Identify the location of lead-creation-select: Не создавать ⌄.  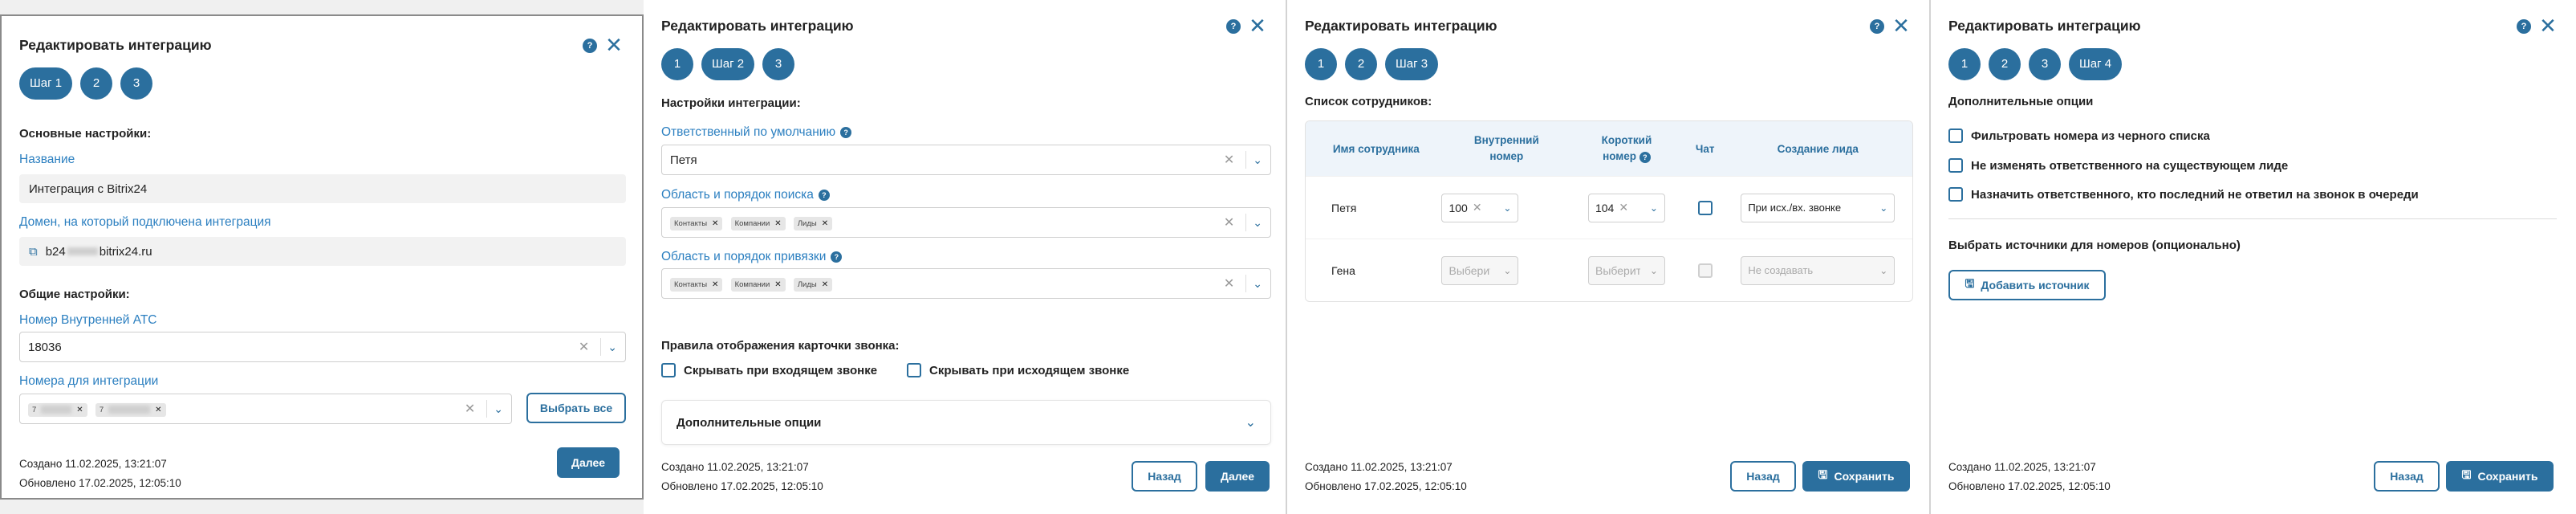
(1818, 270).